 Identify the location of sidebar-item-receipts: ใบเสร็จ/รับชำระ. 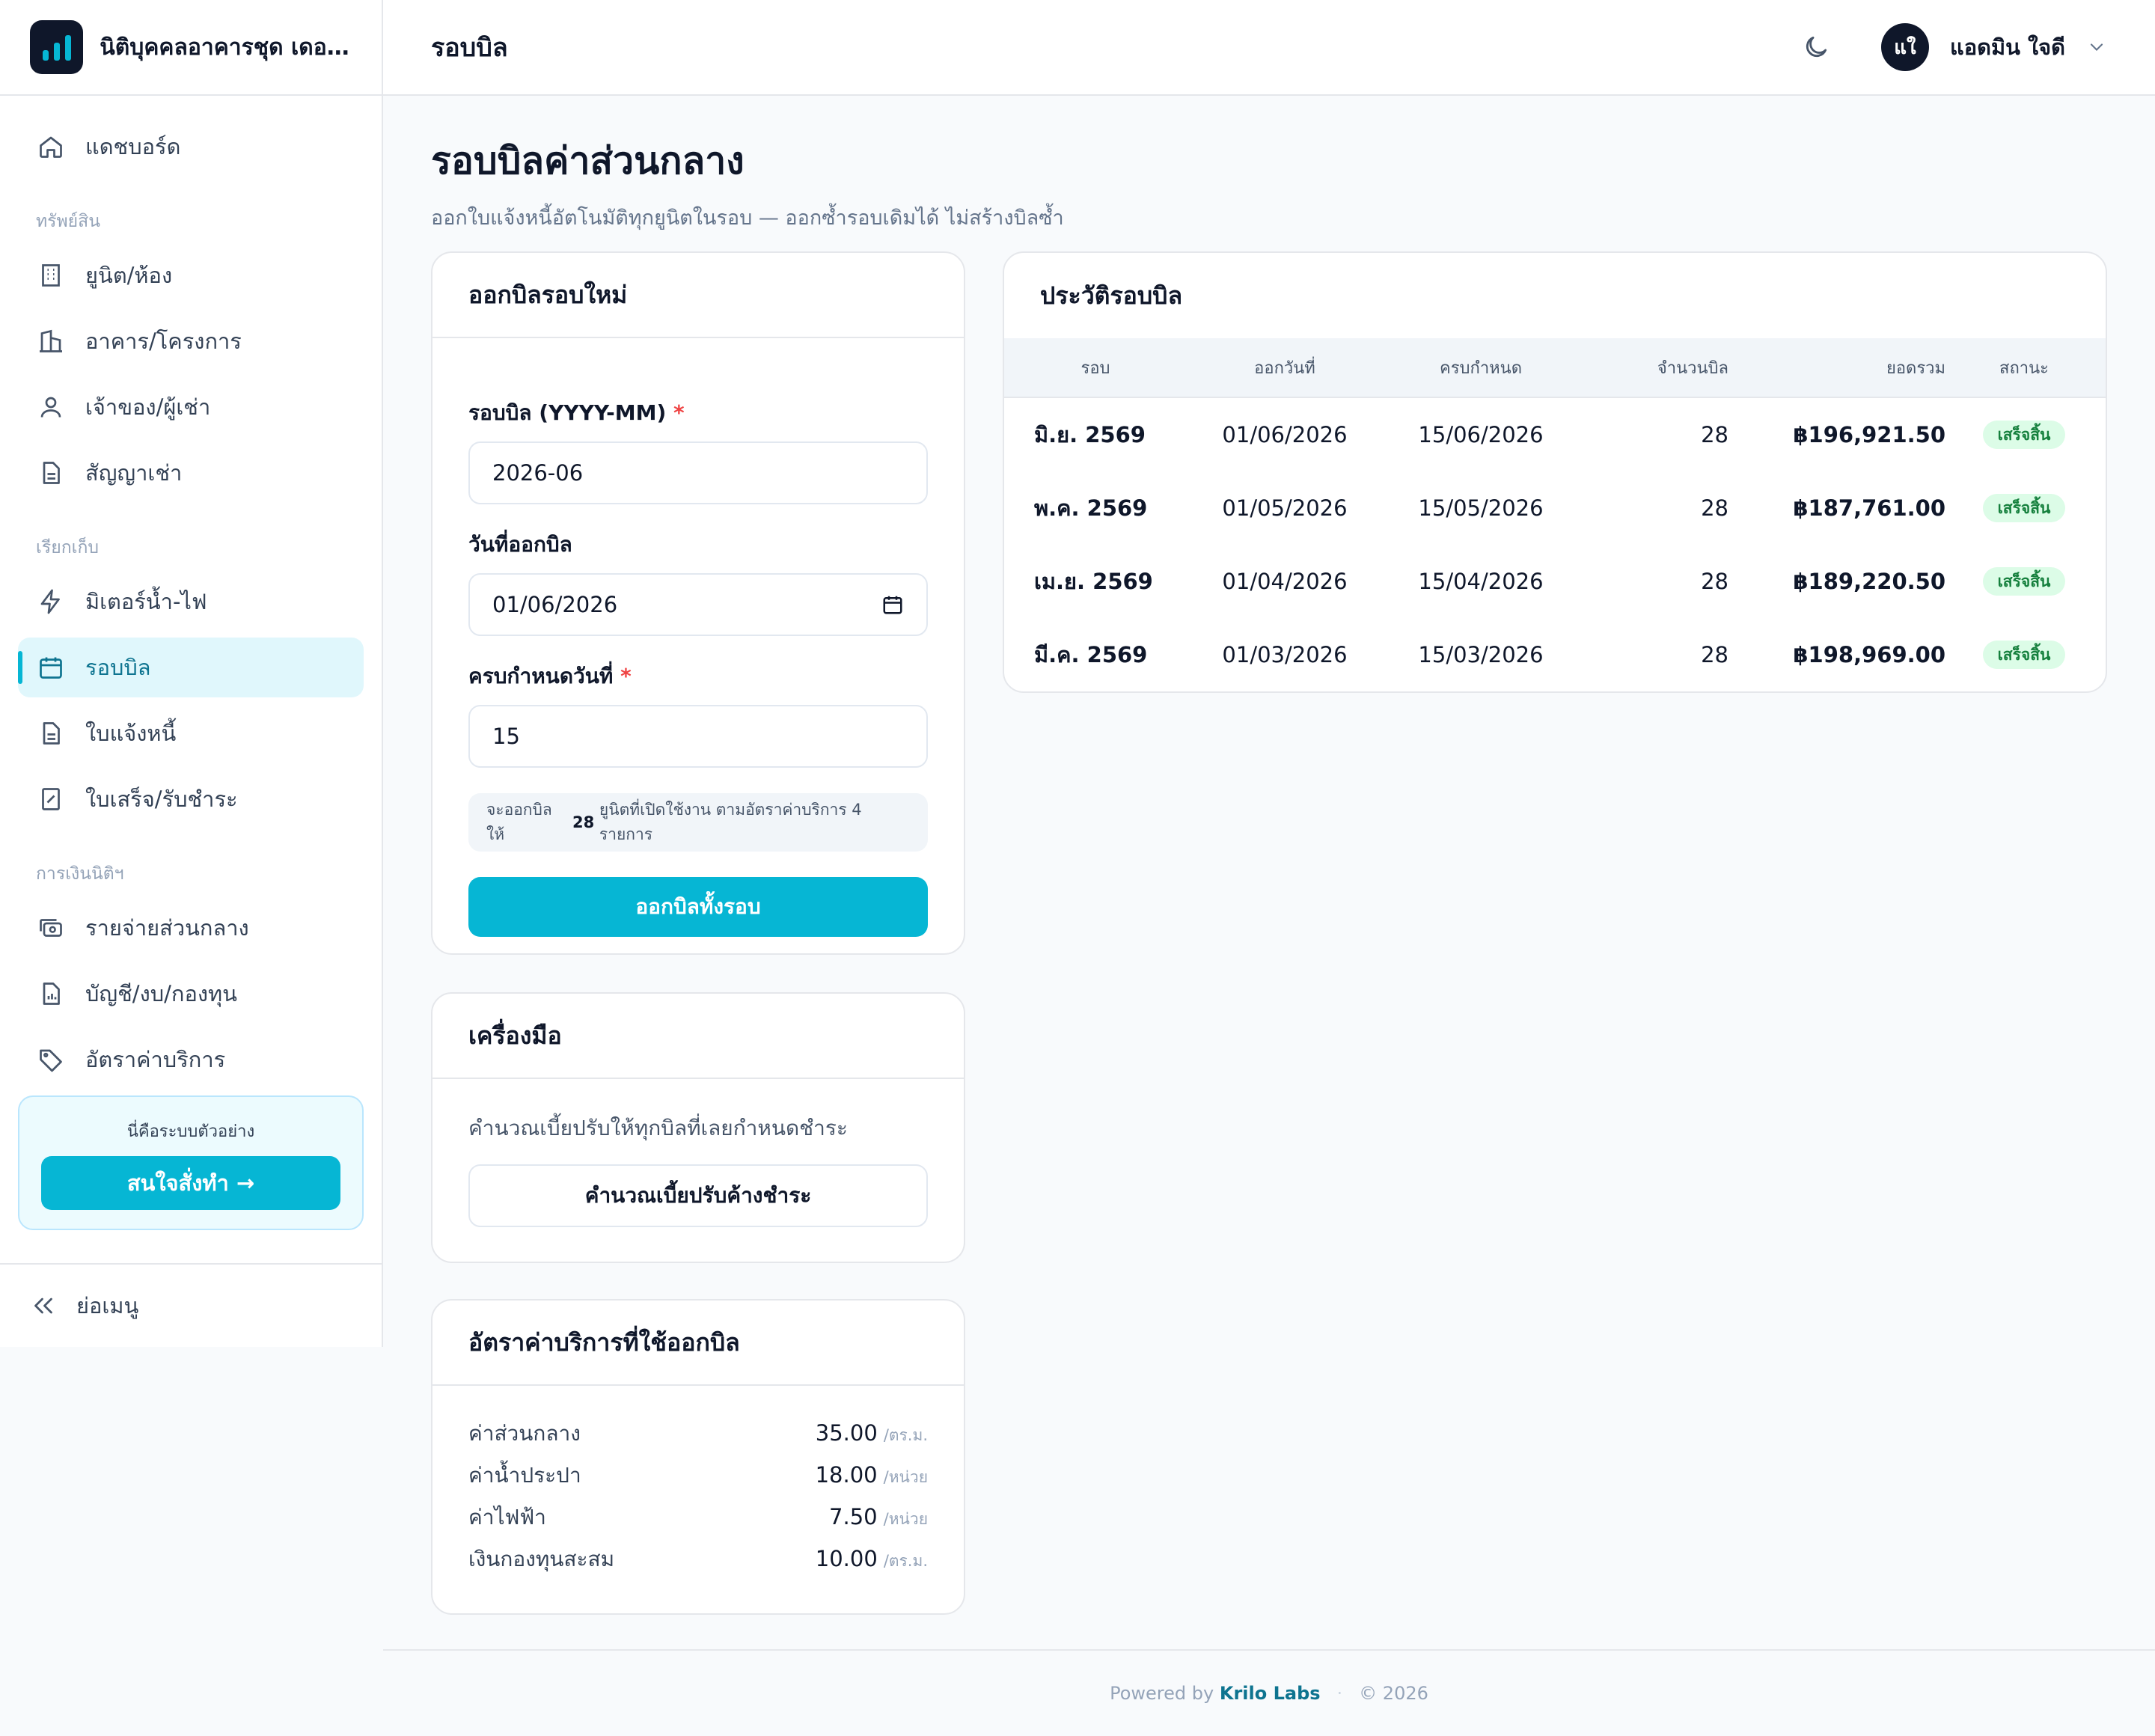
(191, 799).